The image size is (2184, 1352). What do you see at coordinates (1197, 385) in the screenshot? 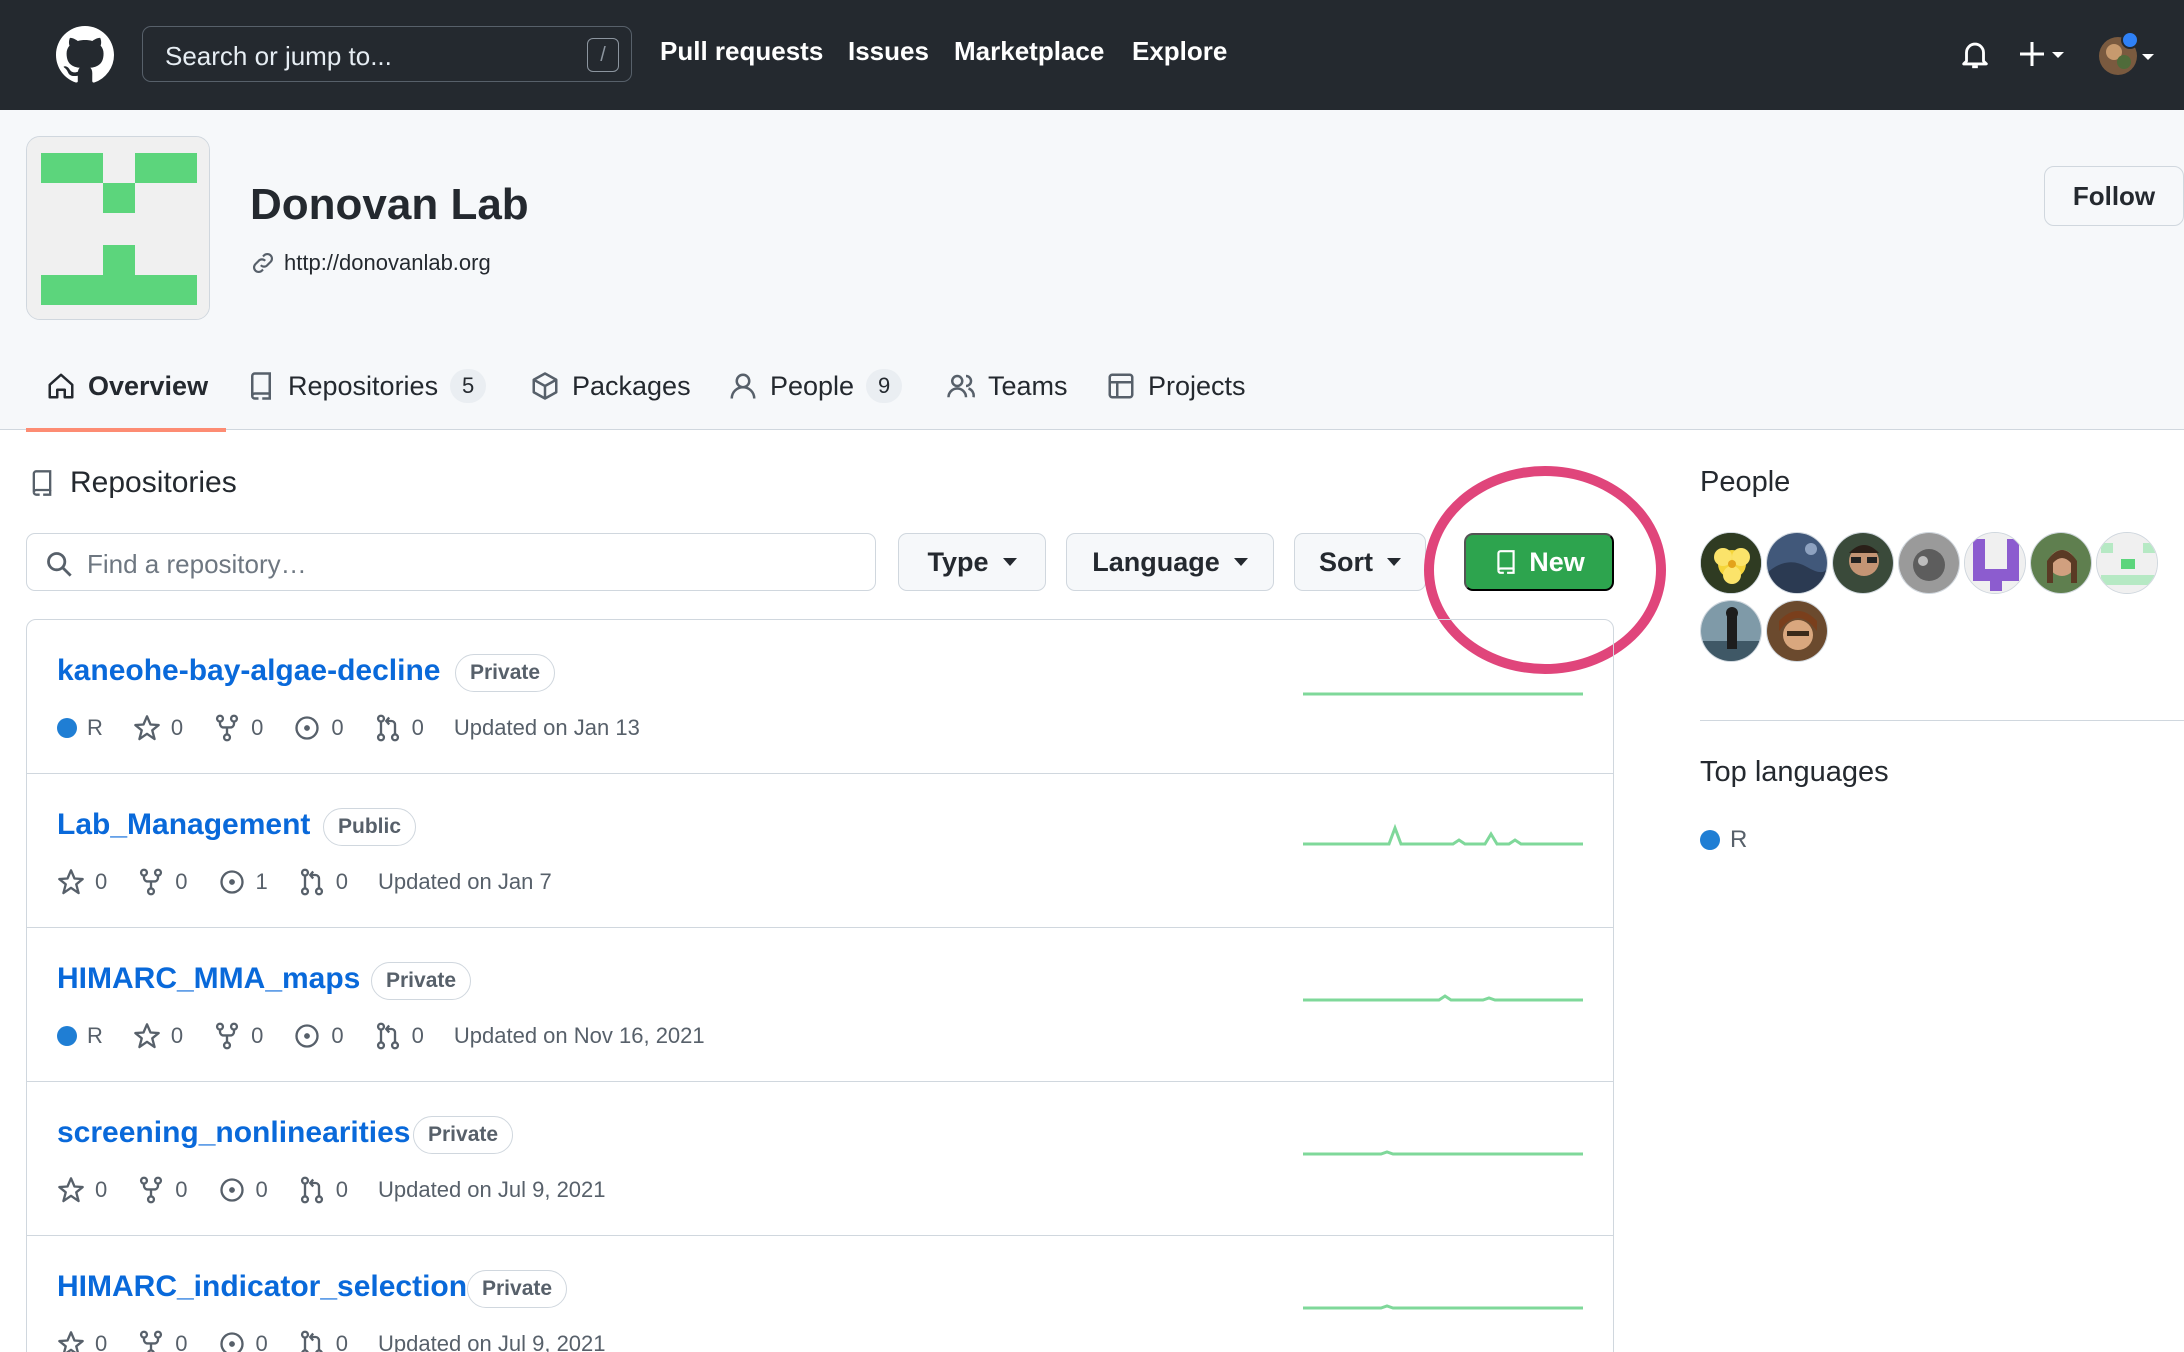
I see `tab-projects-label: Projects` at bounding box center [1197, 385].